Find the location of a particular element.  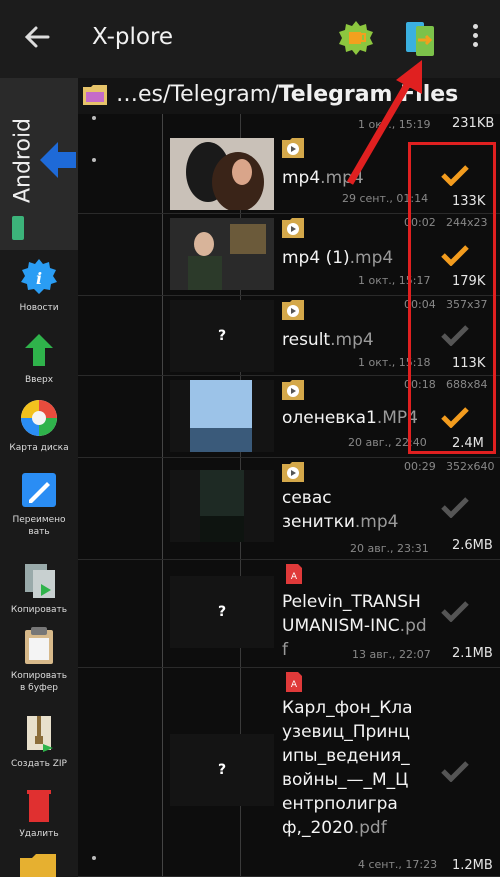

list-item: севас зенитки.mp4 20 авг., 23:31 2.6MB is located at coordinates (289, 509).